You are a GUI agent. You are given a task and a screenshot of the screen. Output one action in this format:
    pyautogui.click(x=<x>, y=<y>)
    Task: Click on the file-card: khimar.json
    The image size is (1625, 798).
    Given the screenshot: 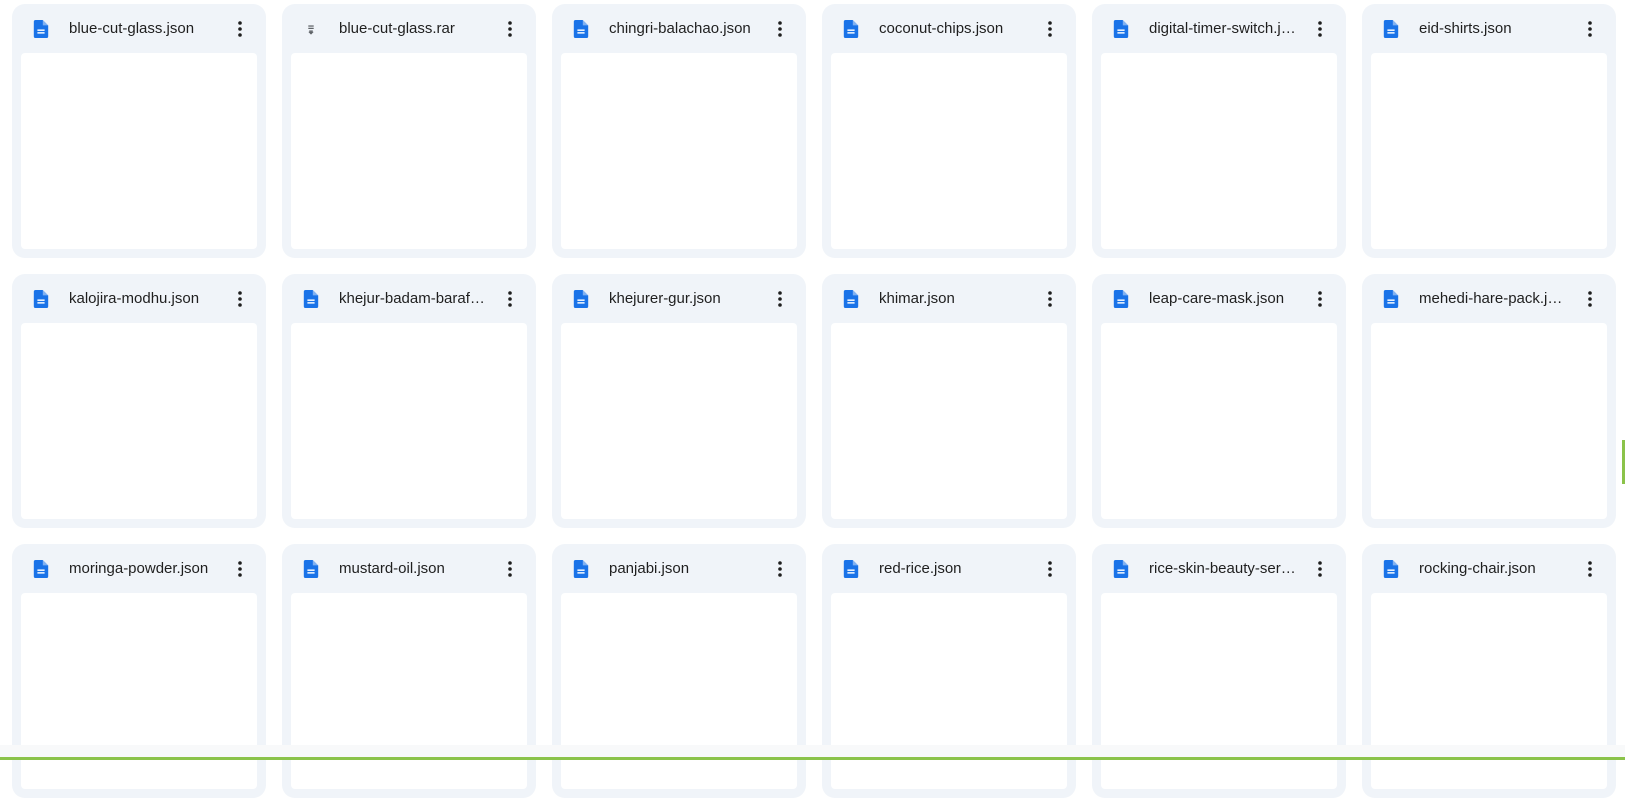 What is the action you would take?
    pyautogui.click(x=949, y=401)
    